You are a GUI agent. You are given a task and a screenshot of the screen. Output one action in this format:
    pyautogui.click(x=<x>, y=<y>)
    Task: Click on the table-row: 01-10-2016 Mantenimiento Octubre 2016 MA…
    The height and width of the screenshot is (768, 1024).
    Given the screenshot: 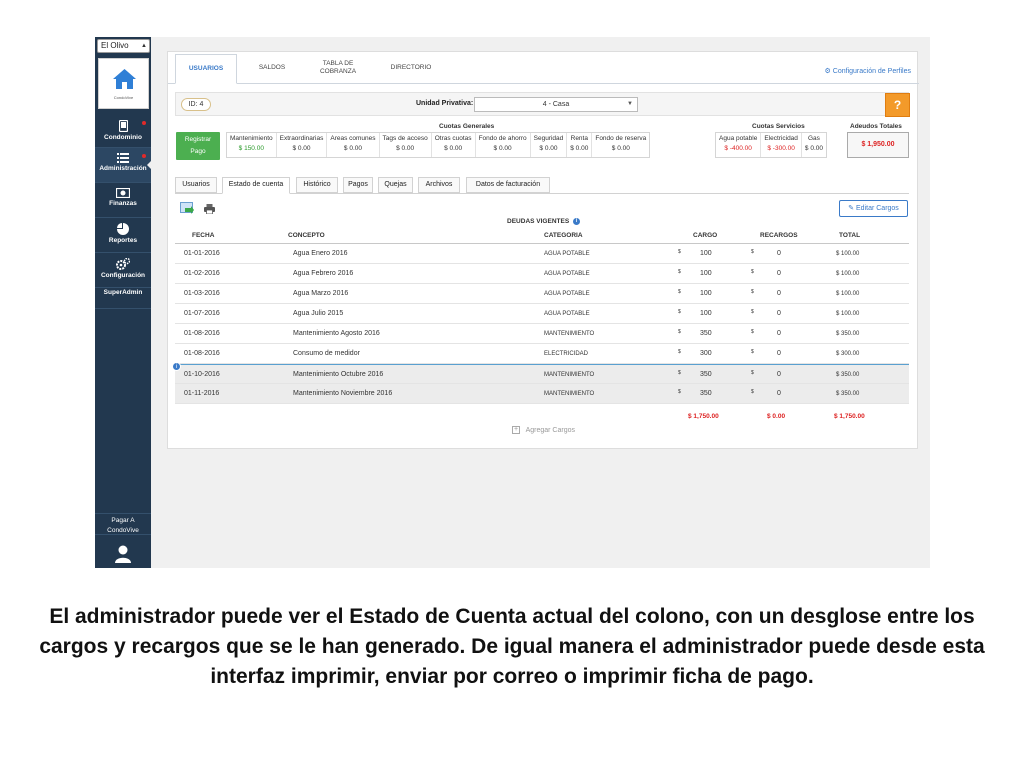 What is the action you would take?
    pyautogui.click(x=542, y=374)
    